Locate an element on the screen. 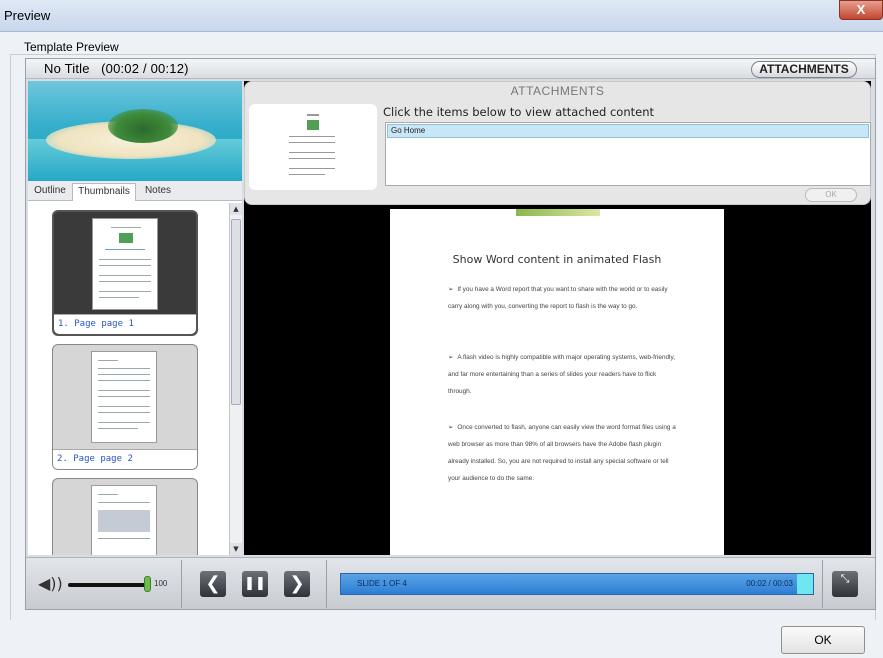 Image resolution: width=883 pixels, height=658 pixels. presentation-title: No Title (00:02 / 00:12) is located at coordinates (116, 68).